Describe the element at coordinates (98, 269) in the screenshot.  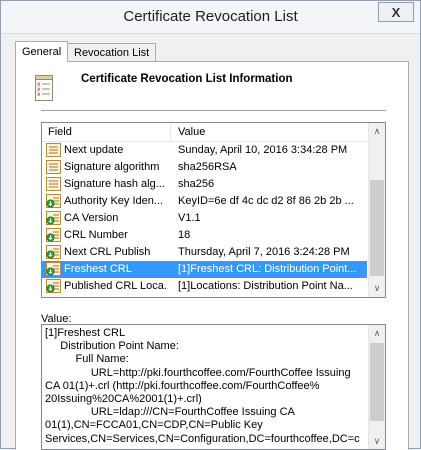
I see `row-field: Freshest CRL` at that location.